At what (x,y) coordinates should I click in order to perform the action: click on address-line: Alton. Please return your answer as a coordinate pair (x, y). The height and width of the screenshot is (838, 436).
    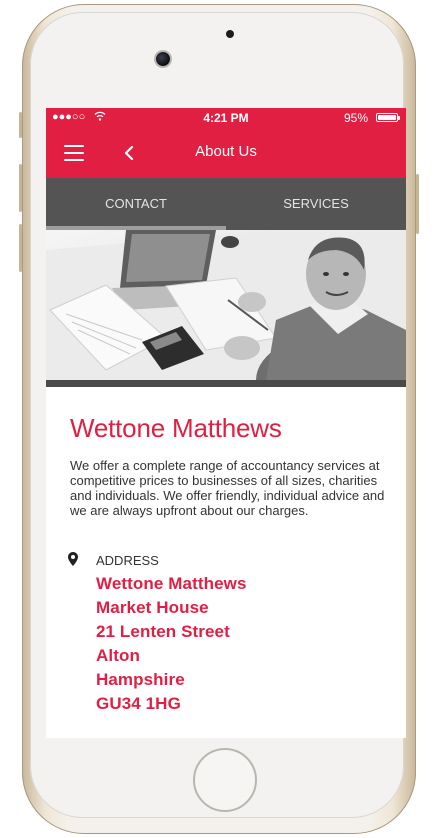
    Looking at the image, I should click on (171, 656).